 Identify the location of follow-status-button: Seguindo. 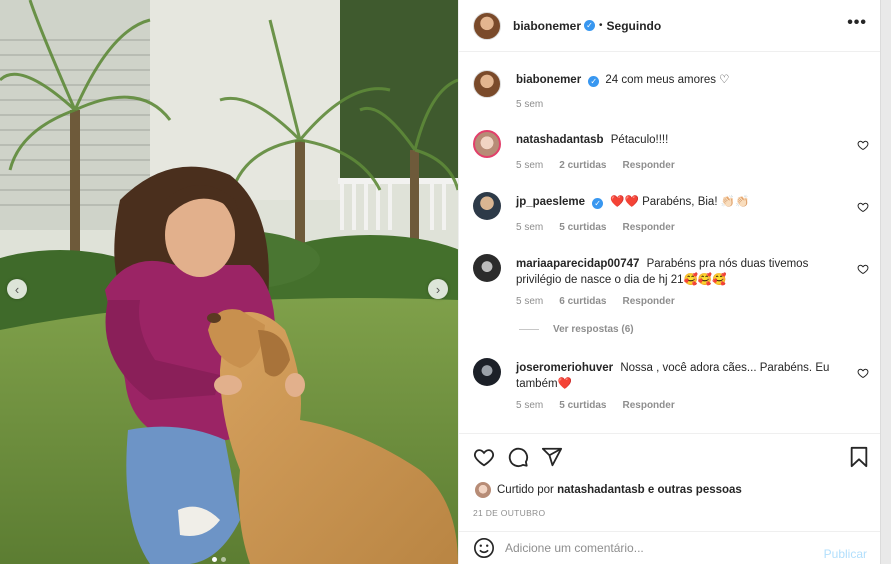
(634, 26).